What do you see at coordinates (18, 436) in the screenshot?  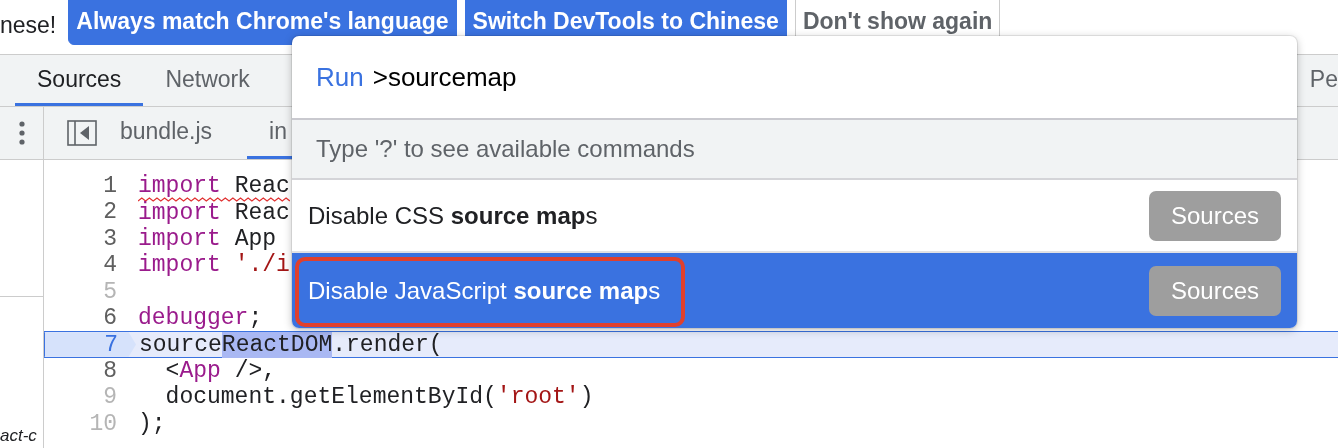 I see `file-tree-item: act-c` at bounding box center [18, 436].